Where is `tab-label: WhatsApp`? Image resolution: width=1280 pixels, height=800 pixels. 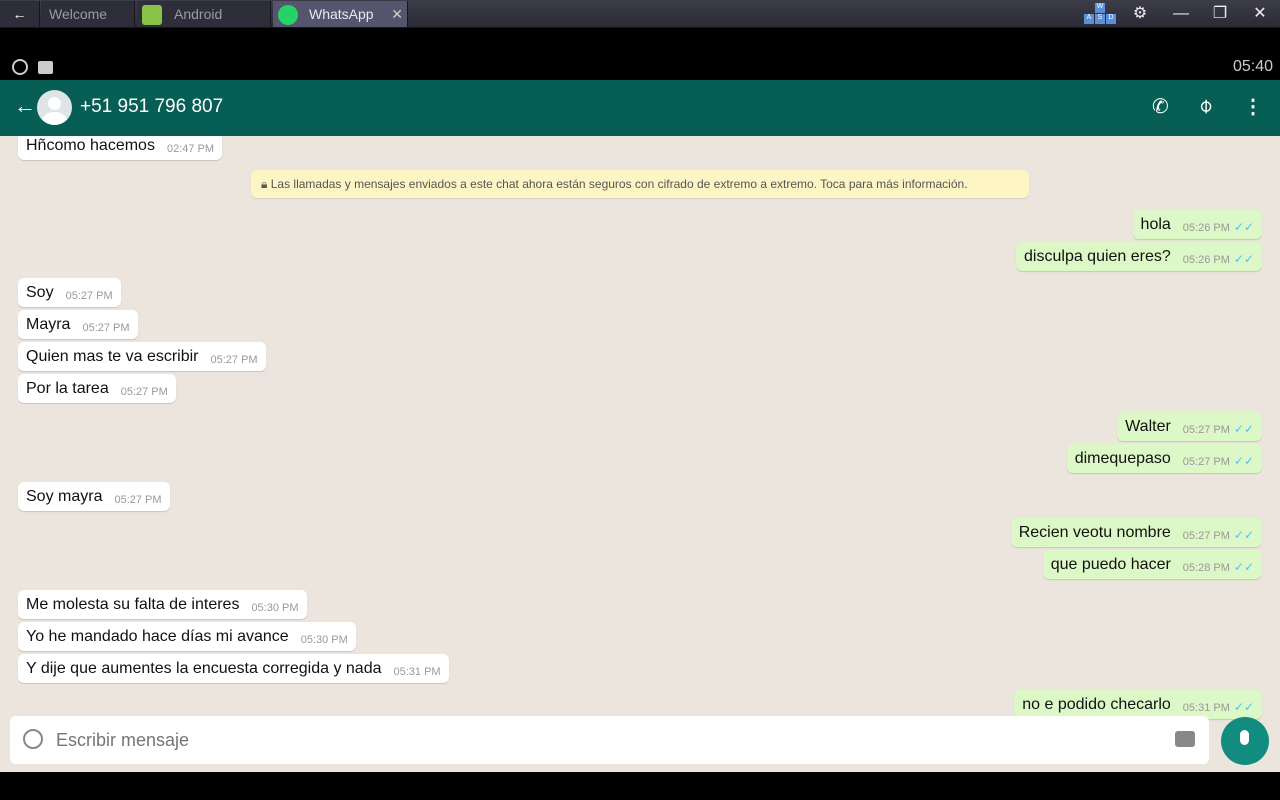
tab-label: WhatsApp is located at coordinates (341, 14).